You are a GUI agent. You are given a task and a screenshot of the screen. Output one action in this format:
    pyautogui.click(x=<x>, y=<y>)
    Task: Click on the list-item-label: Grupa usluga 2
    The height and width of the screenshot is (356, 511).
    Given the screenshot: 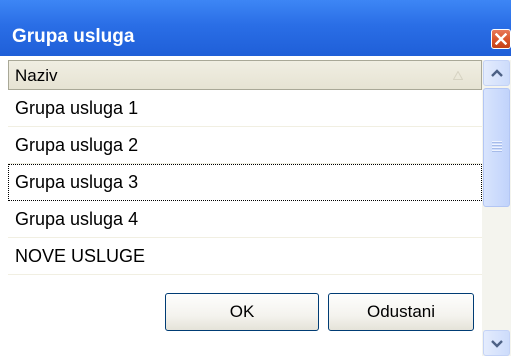 What is the action you would take?
    pyautogui.click(x=77, y=145)
    